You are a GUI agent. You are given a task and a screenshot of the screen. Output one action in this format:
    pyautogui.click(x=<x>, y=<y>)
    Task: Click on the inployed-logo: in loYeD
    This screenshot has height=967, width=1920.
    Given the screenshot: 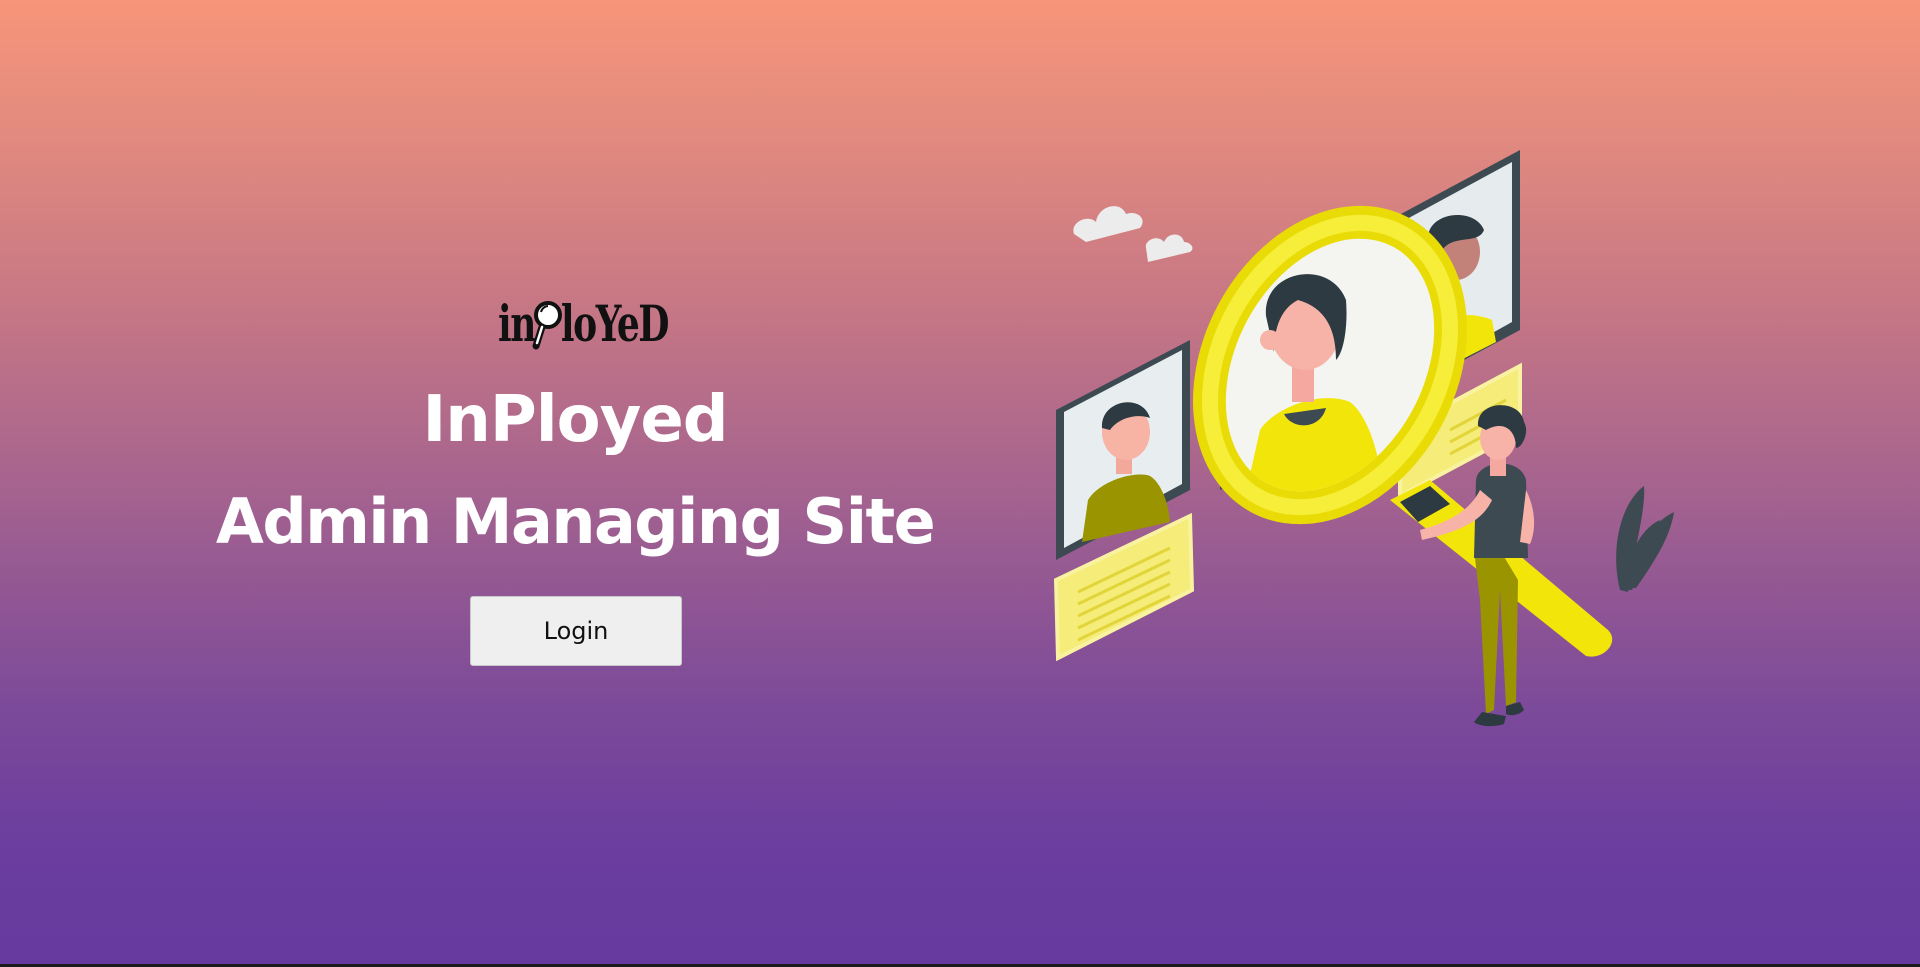 What is the action you would take?
    pyautogui.click(x=584, y=324)
    